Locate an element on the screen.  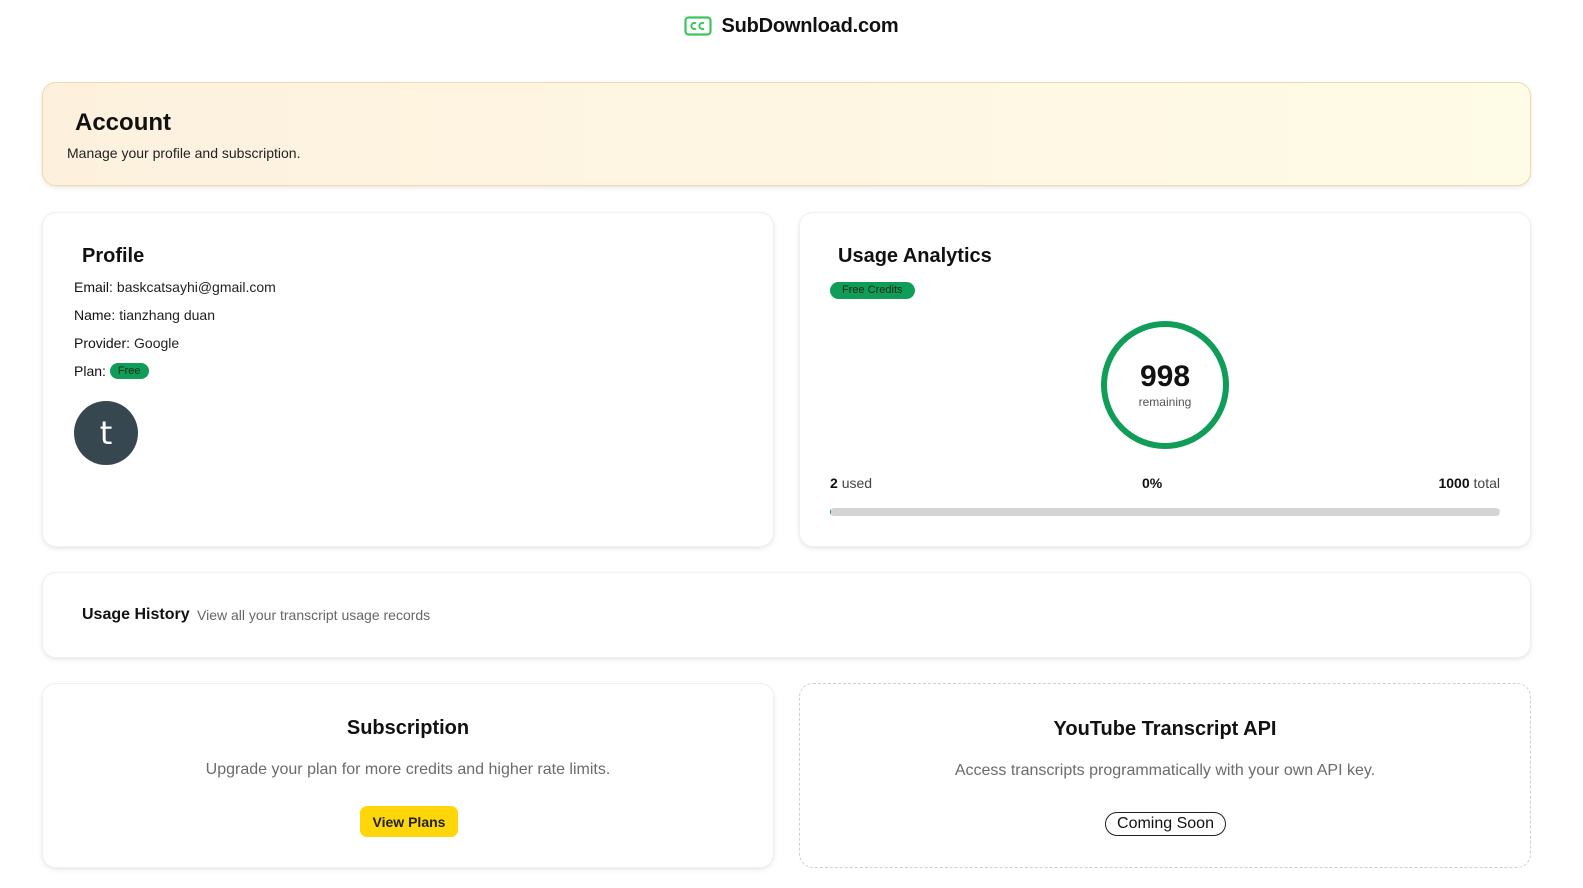
remaining-credits-ring: 998 remaining is located at coordinates (1165, 385).